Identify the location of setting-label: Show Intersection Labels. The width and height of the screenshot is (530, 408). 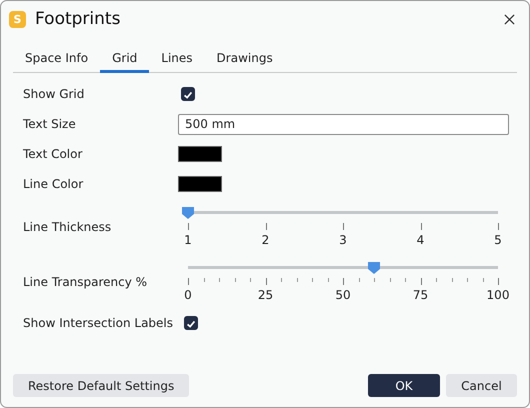
(98, 323).